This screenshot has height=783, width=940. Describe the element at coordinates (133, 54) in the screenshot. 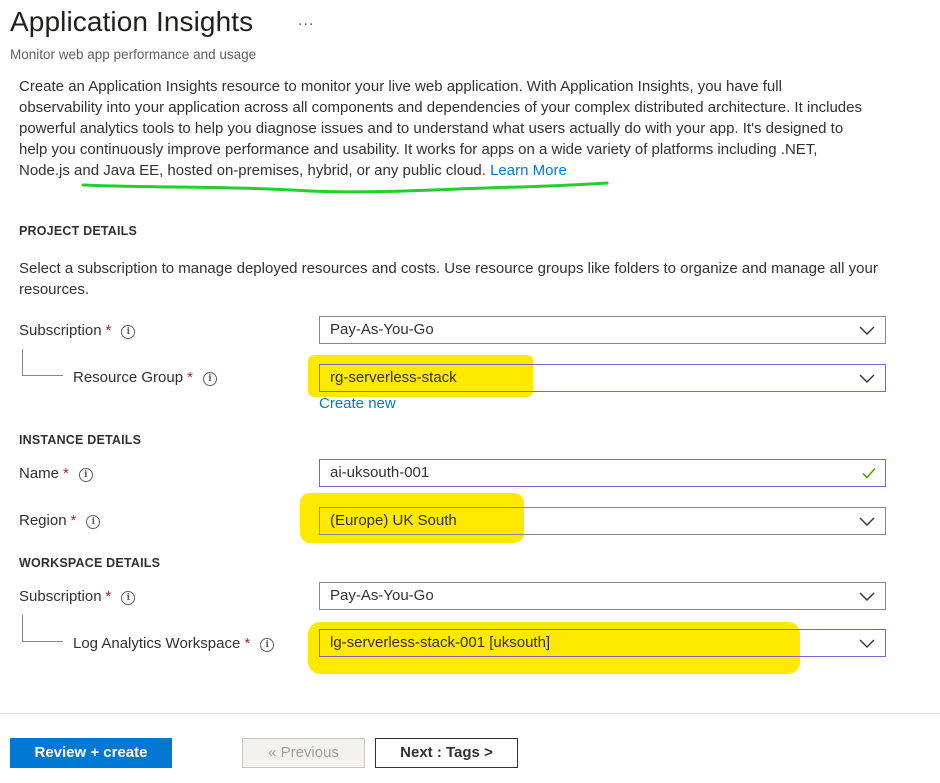

I see `page-subtitle: Monitor web app performance and usage` at that location.